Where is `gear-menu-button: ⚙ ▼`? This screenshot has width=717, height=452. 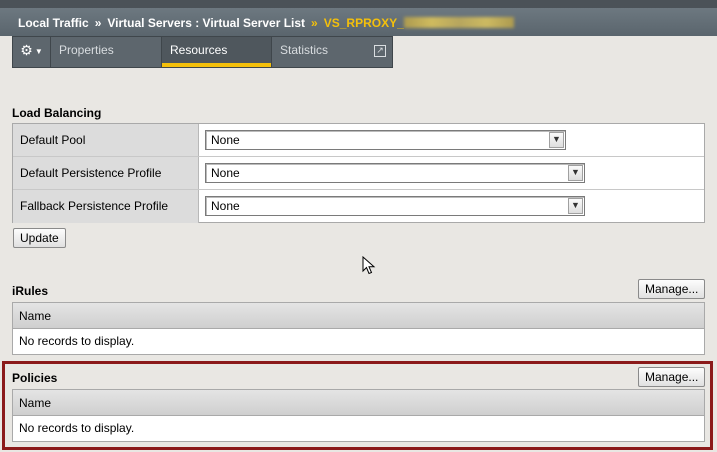 gear-menu-button: ⚙ ▼ is located at coordinates (32, 52).